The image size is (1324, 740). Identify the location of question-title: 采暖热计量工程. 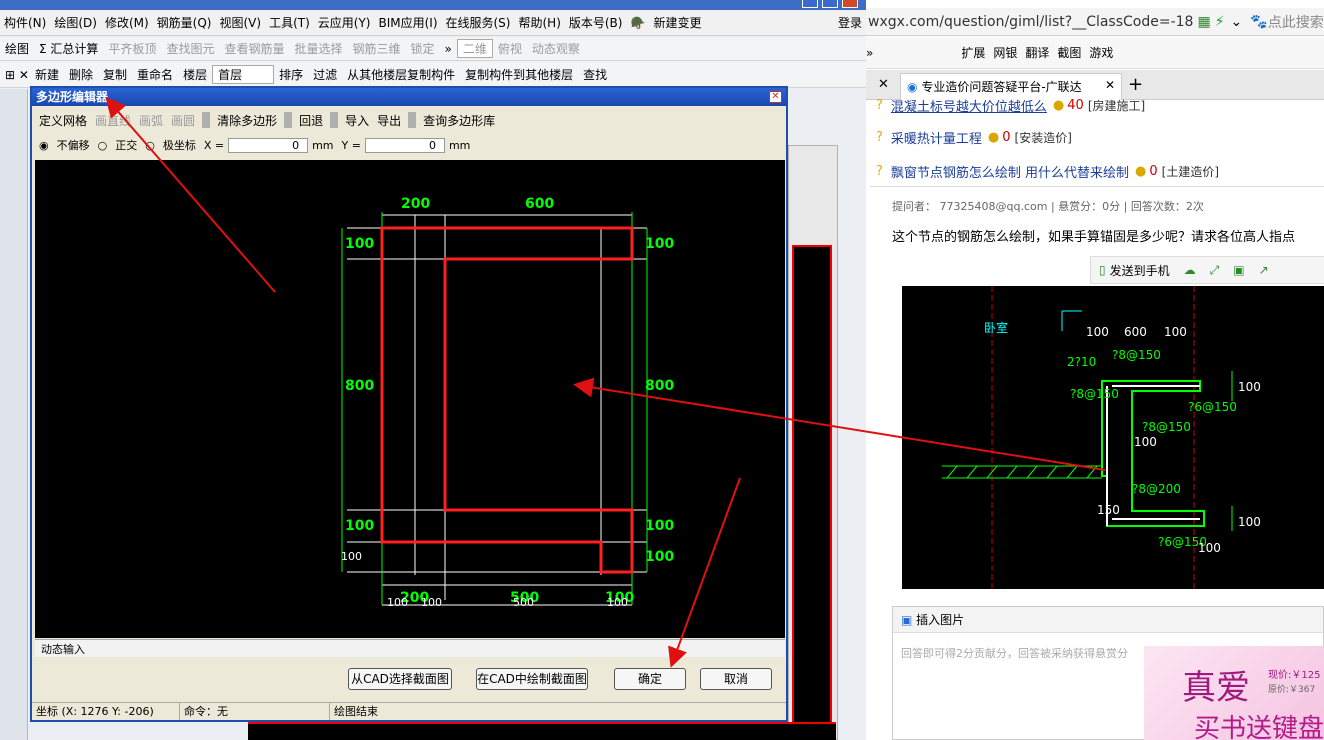
(936, 137).